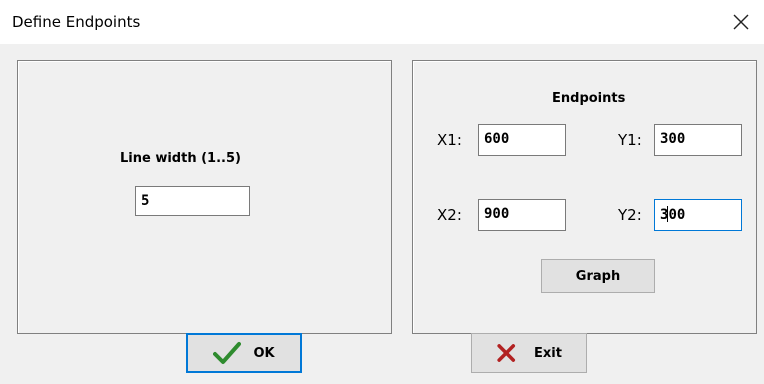 The width and height of the screenshot is (764, 384). Describe the element at coordinates (589, 98) in the screenshot. I see `endpoints-heading: Endpoints` at that location.